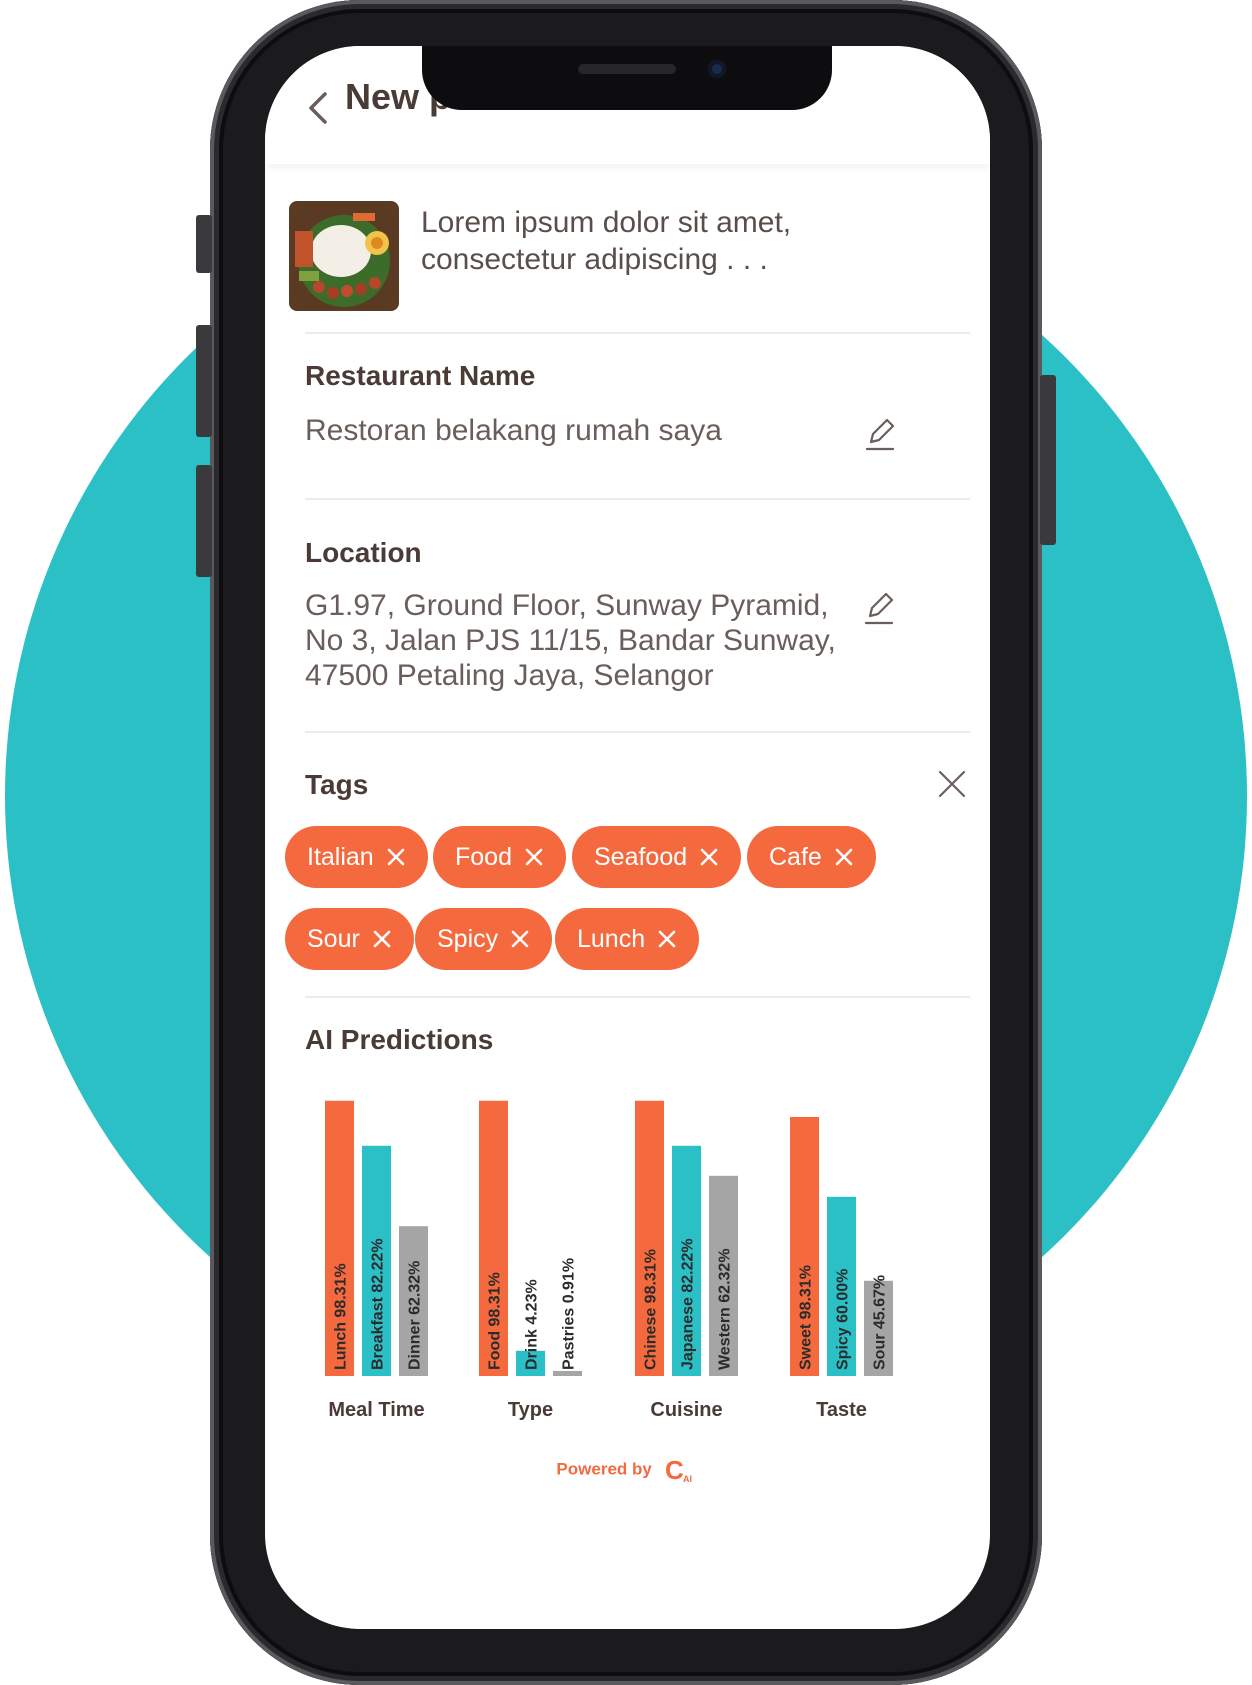 The height and width of the screenshot is (1685, 1252). What do you see at coordinates (483, 856) in the screenshot?
I see `tag-label: Food` at bounding box center [483, 856].